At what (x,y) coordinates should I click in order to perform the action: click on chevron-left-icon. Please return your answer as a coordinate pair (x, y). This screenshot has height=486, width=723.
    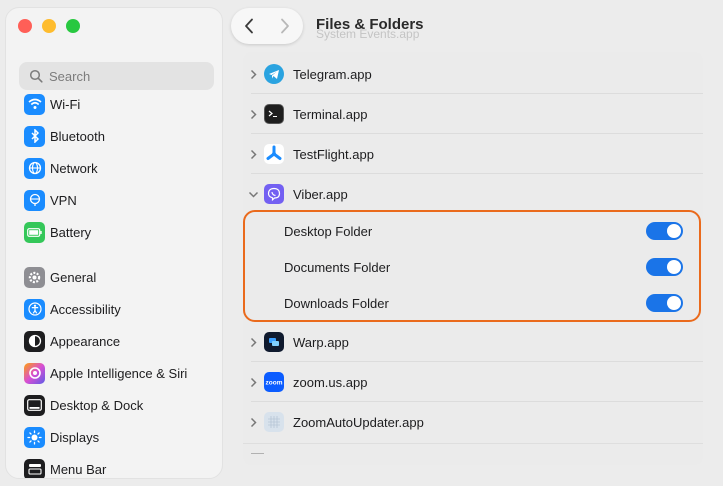
    Looking at the image, I should click on (249, 26).